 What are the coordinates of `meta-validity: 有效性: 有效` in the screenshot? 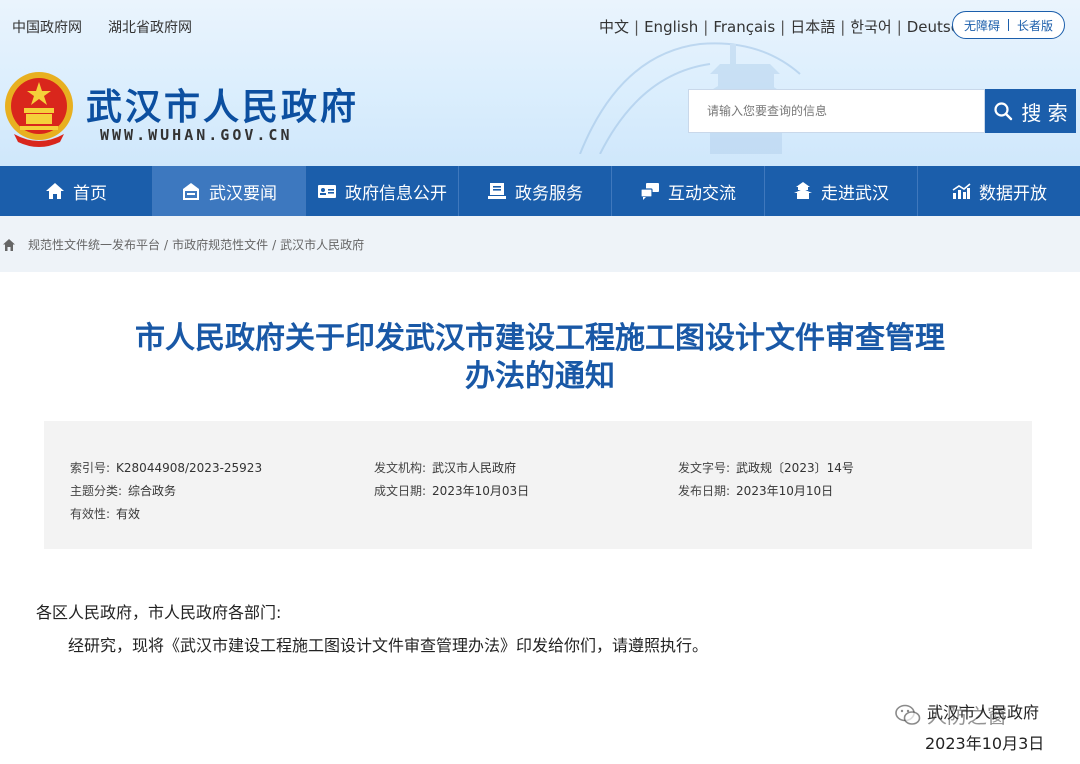 It's located at (105, 514).